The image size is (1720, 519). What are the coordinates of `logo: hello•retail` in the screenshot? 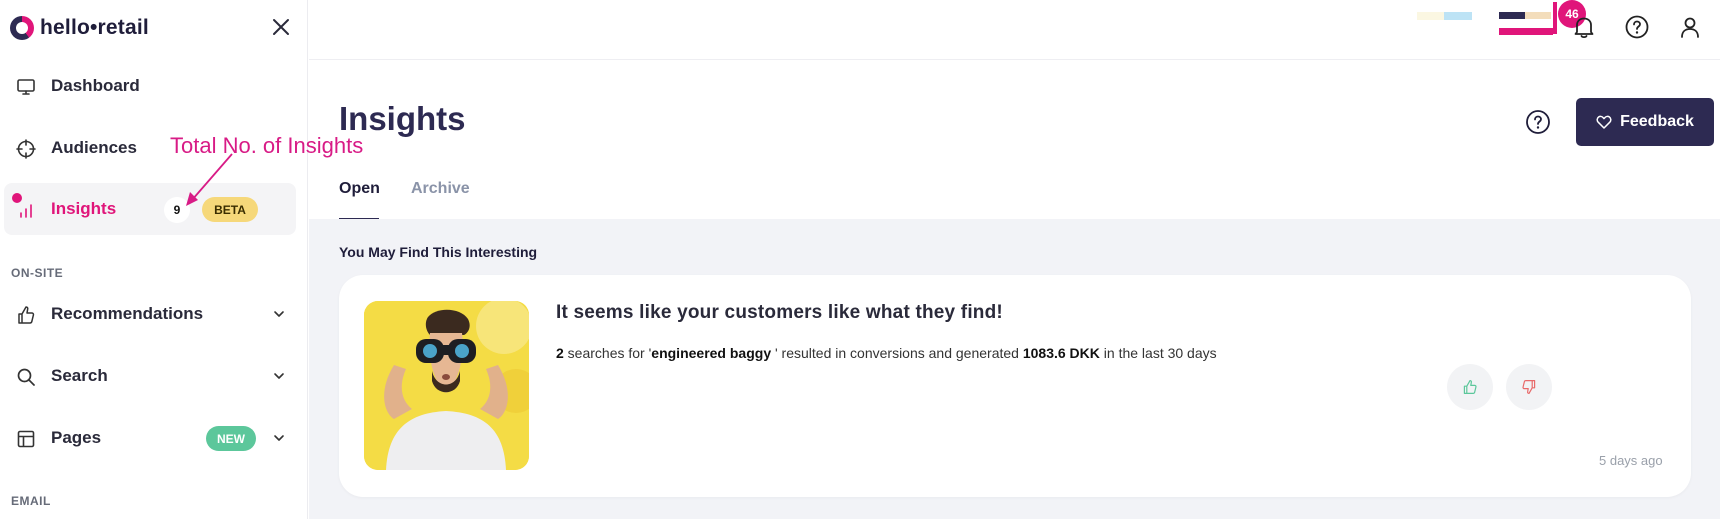 It's located at (79, 28).